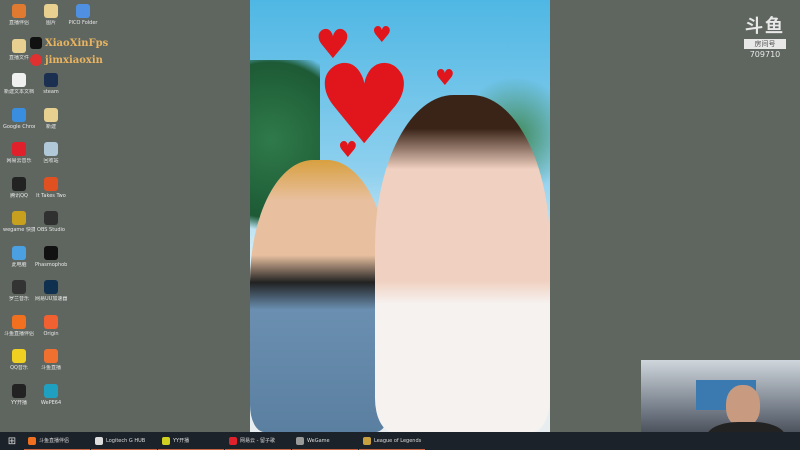  Describe the element at coordinates (743, 406) in the screenshot. I see `streamer-face` at that location.